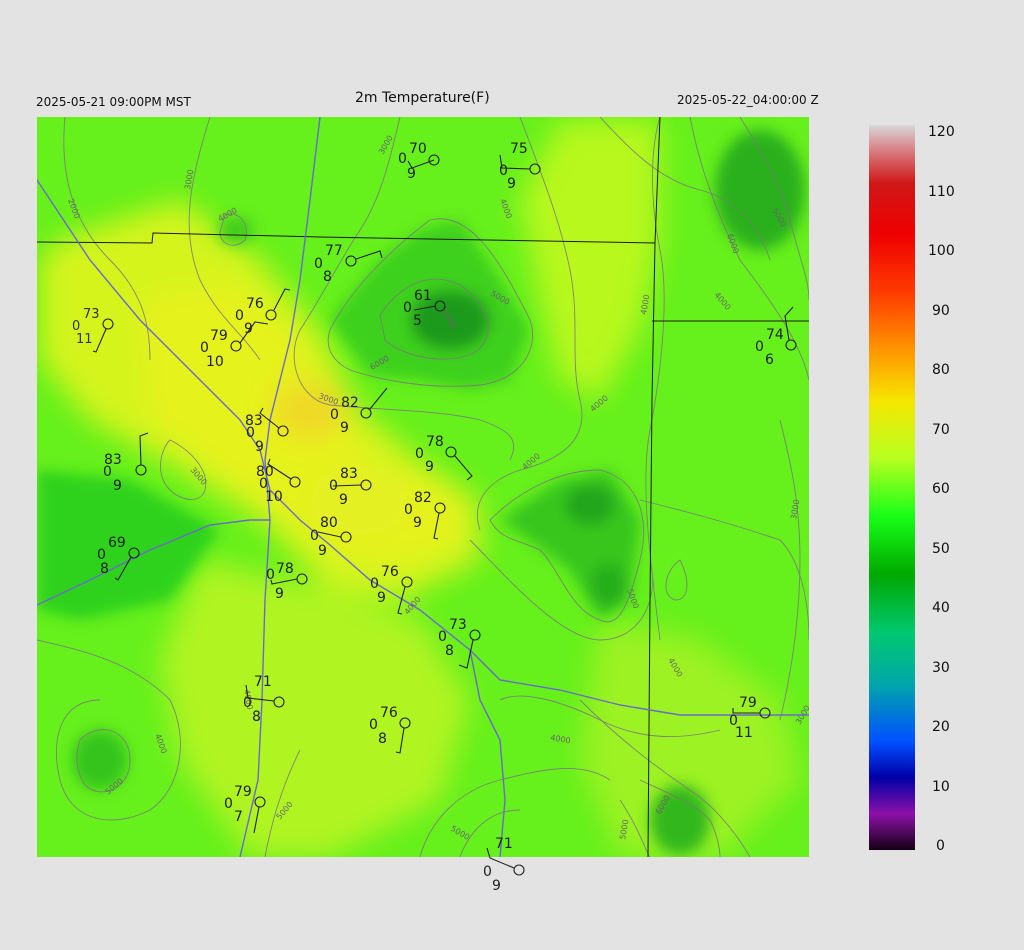  Describe the element at coordinates (418, 149) in the screenshot. I see `svg-text: 70` at that location.